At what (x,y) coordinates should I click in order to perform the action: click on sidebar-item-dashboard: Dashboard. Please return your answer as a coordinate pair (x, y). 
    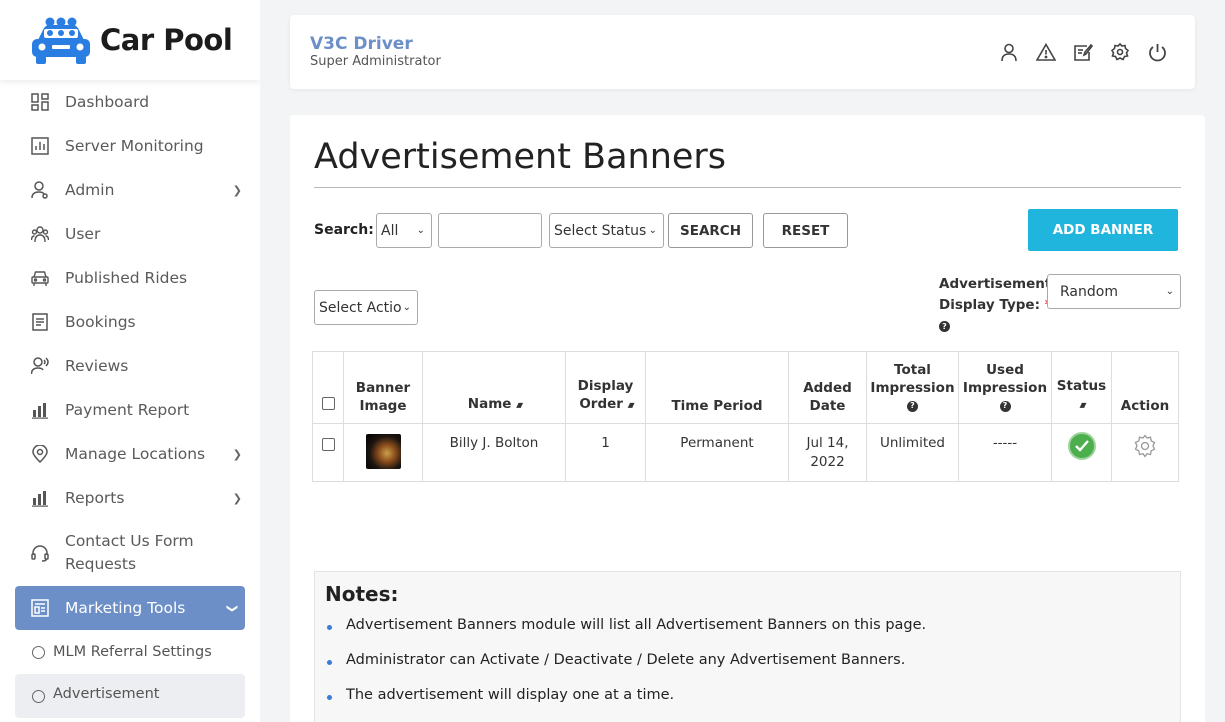
    Looking at the image, I should click on (130, 102).